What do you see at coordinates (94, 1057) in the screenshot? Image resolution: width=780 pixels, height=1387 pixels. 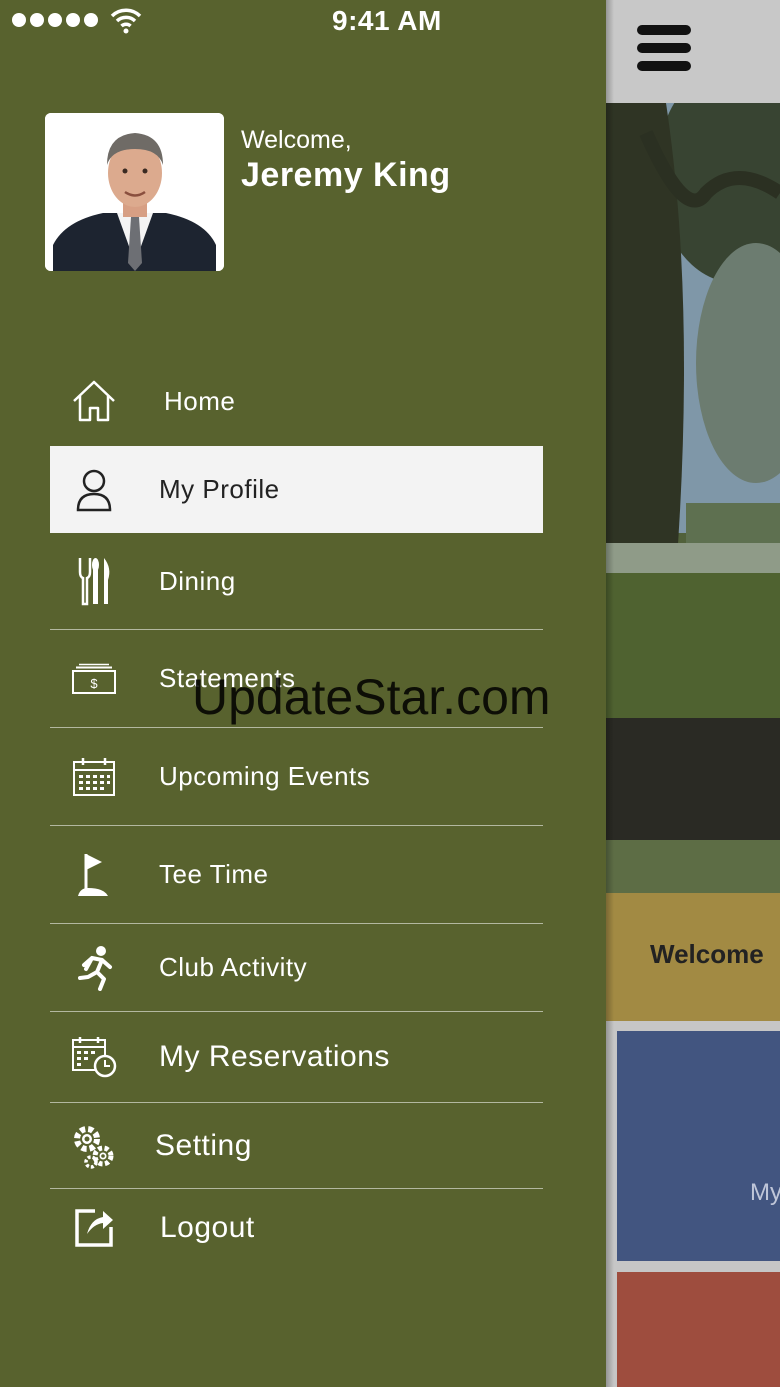 I see `calendar-clock-icon` at bounding box center [94, 1057].